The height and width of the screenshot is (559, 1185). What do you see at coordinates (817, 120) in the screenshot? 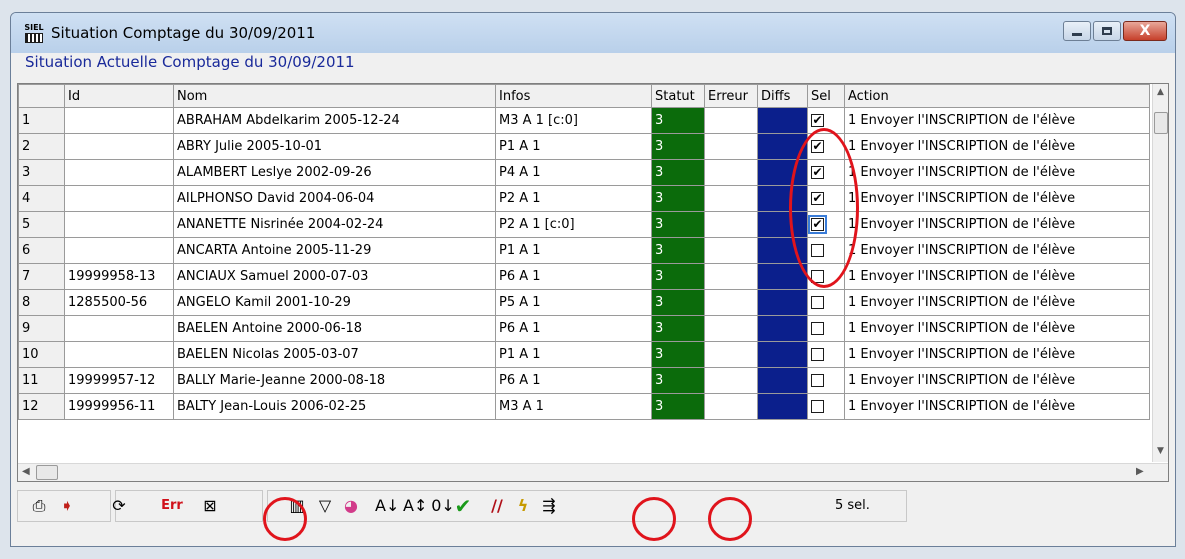
I see `select-checkbox: ✔` at bounding box center [817, 120].